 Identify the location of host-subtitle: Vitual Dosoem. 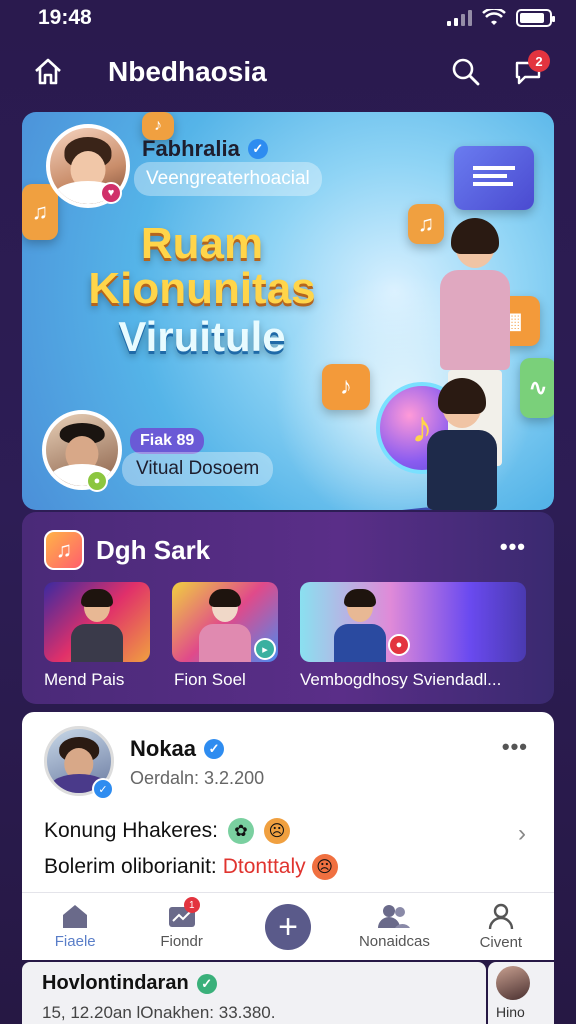
(198, 469).